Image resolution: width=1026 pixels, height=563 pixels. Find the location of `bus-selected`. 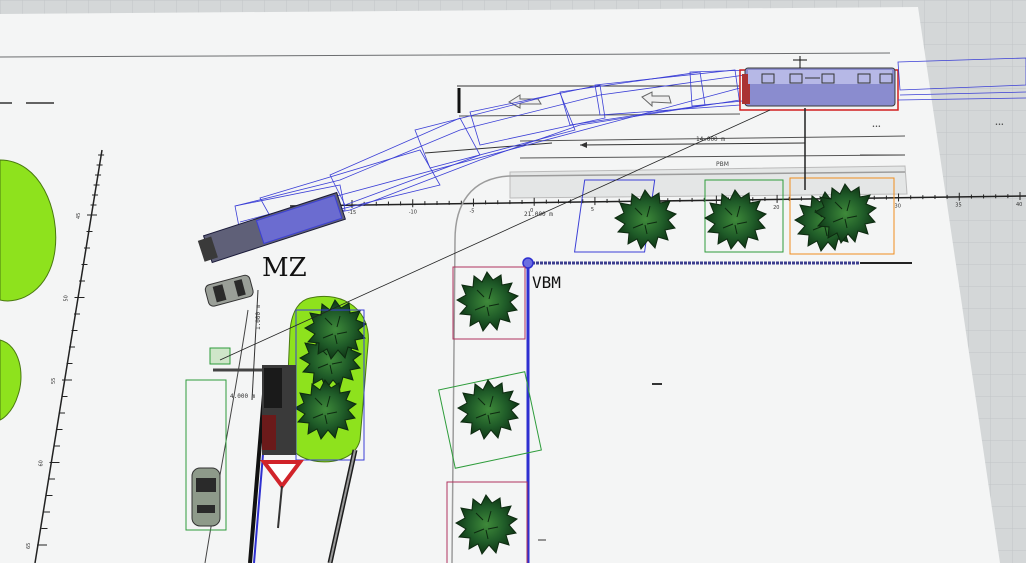

bus-selected is located at coordinates (819, 89).